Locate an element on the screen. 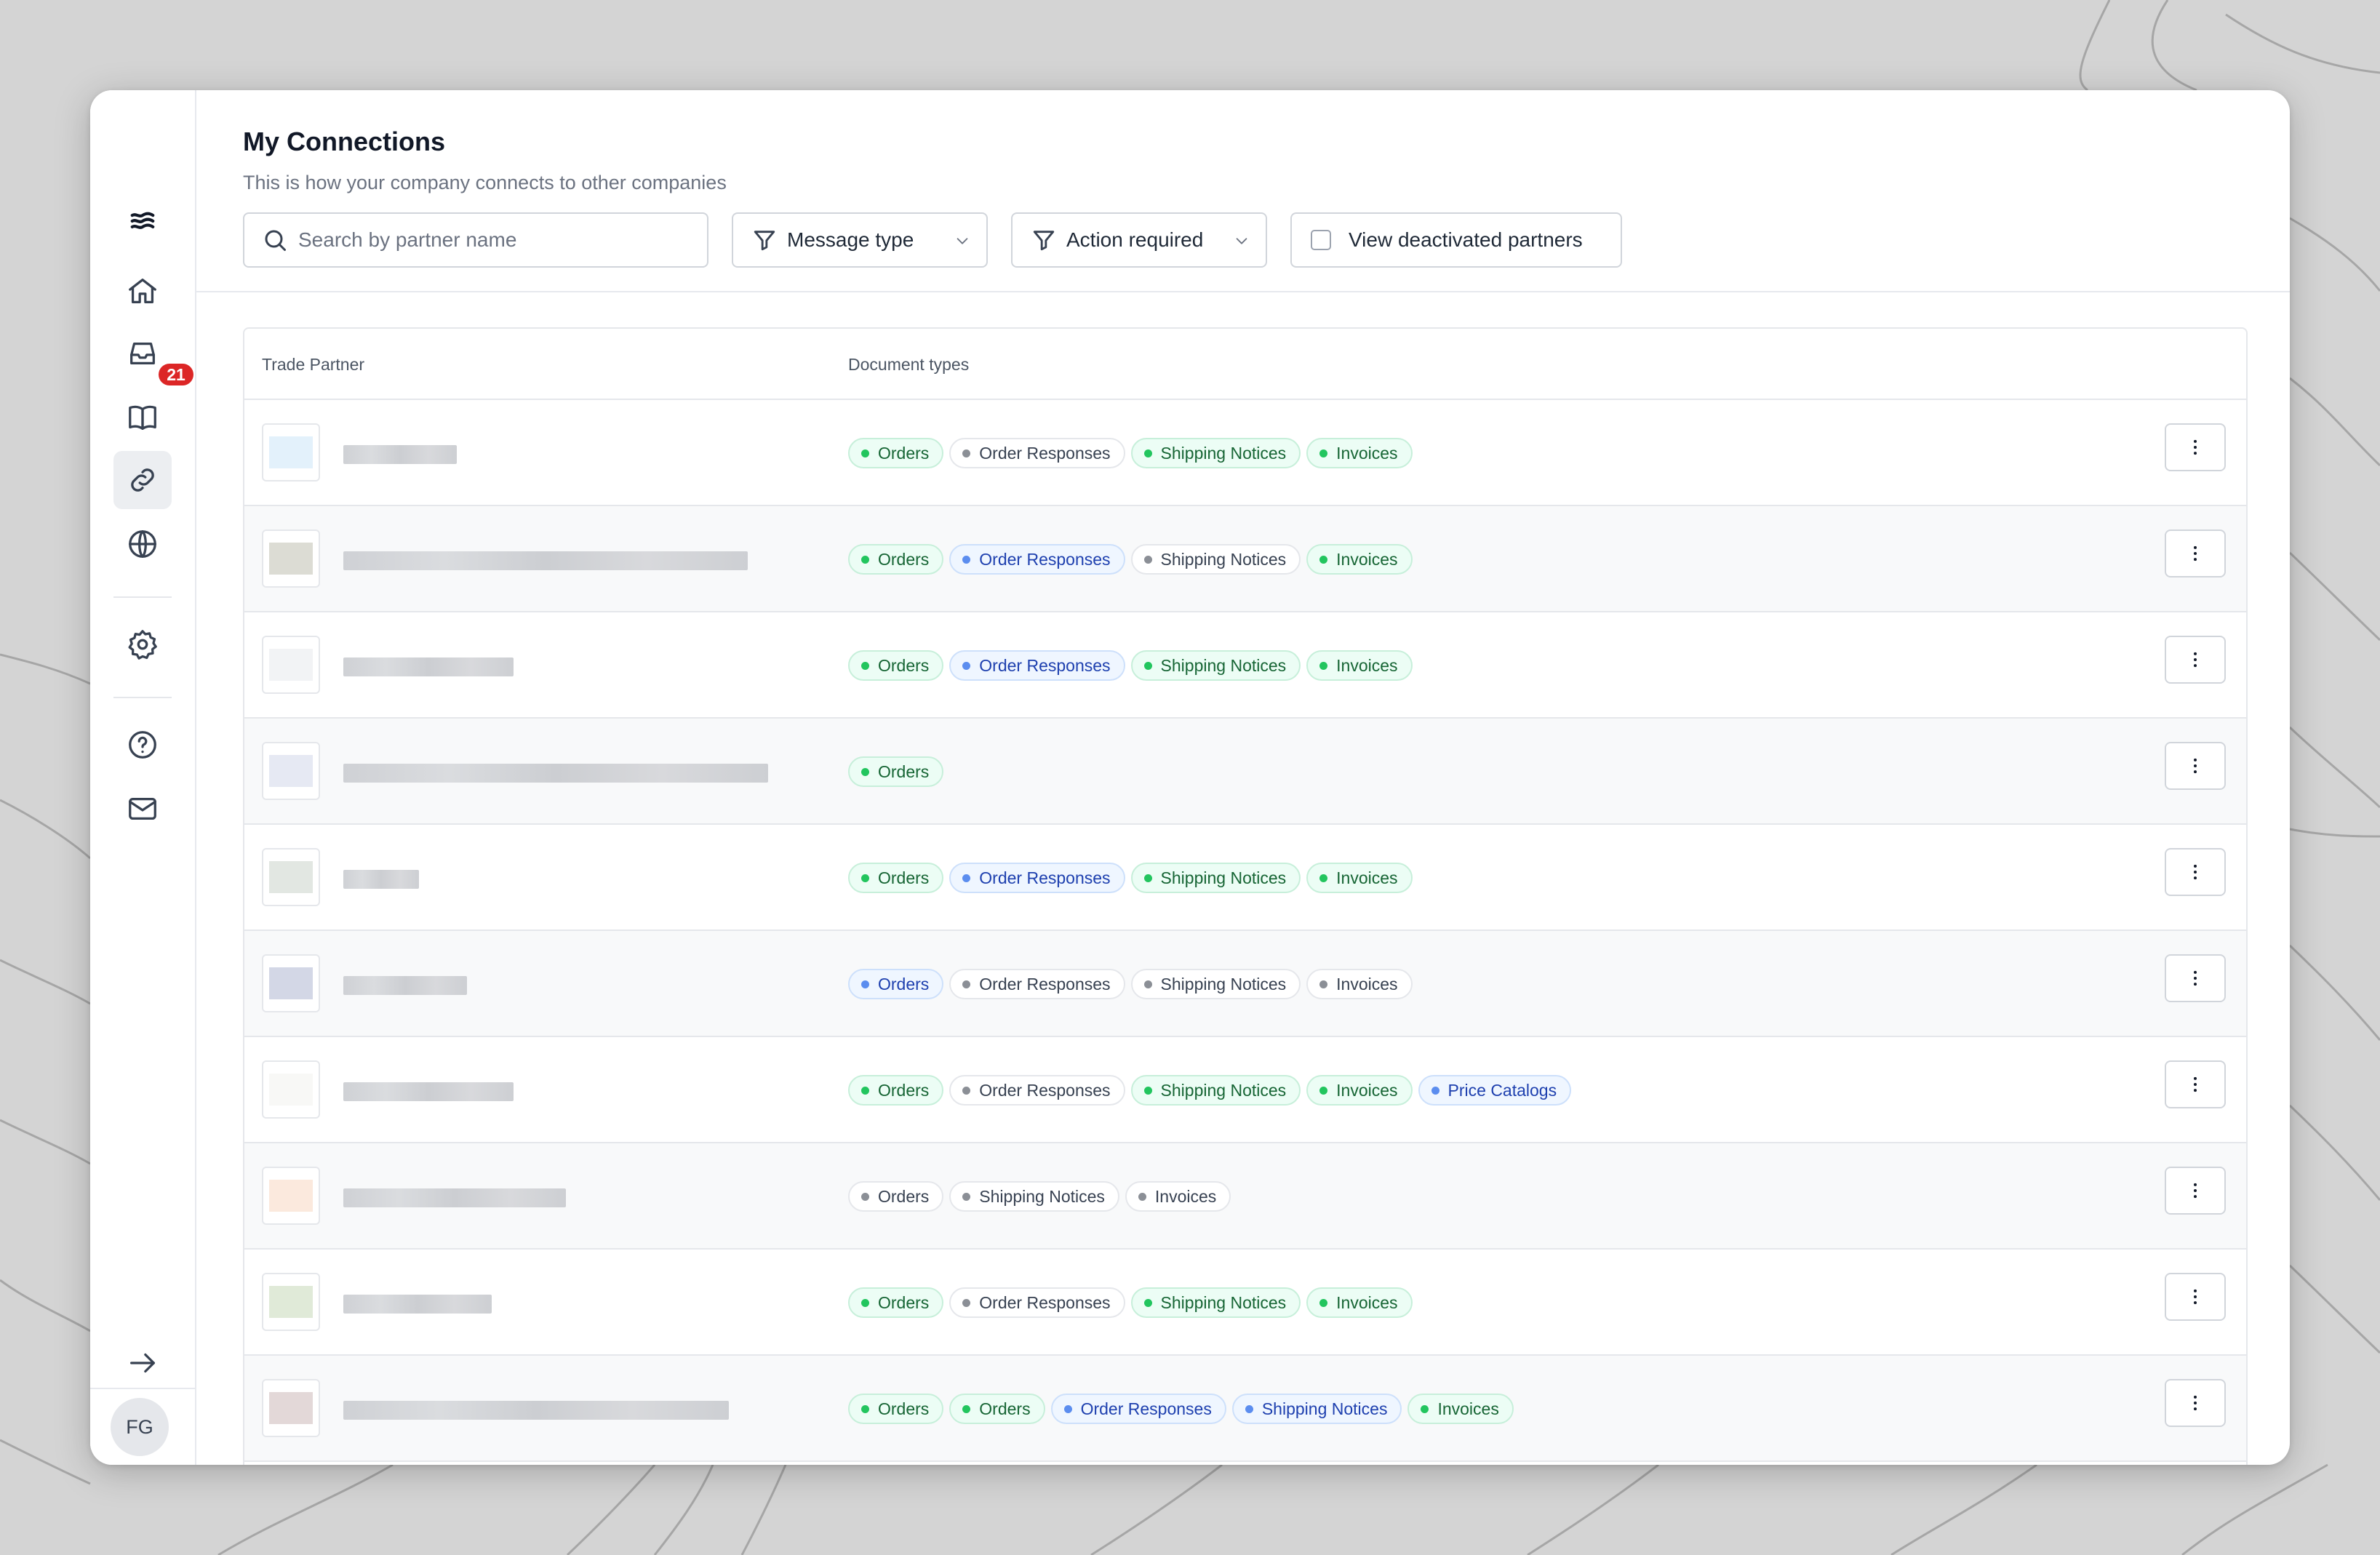  nav-home is located at coordinates (142, 291).